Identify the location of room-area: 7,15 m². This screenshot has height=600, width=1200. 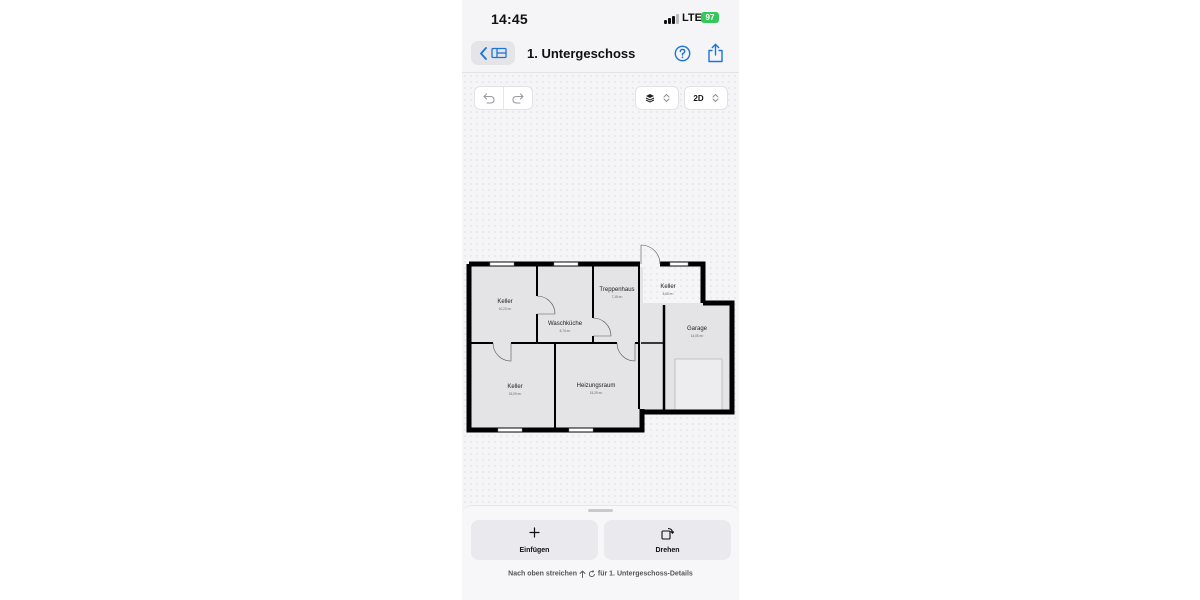
(617, 297).